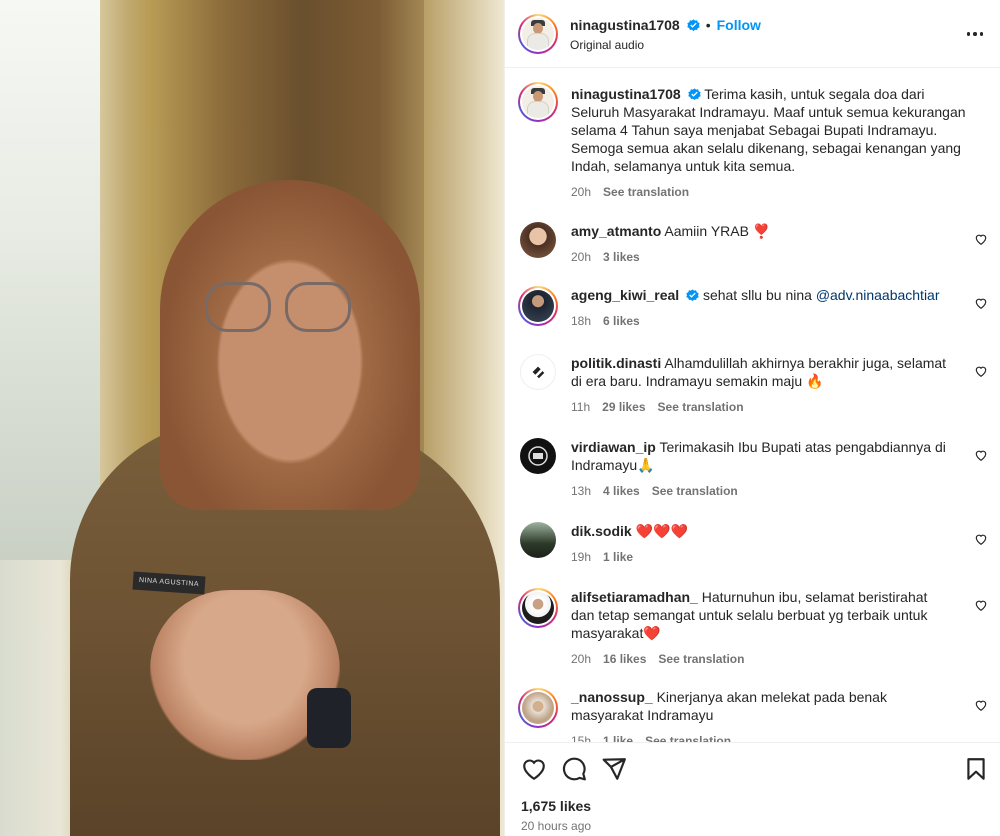 The width and height of the screenshot is (1000, 836). What do you see at coordinates (634, 597) in the screenshot?
I see `comment-username: alifsetiaramadhan_` at bounding box center [634, 597].